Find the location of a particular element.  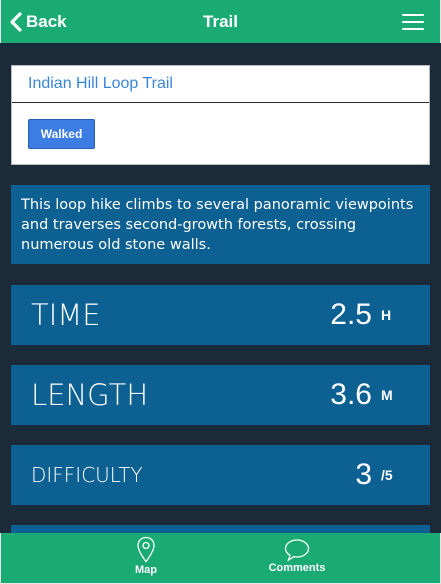

back-label: Back is located at coordinates (46, 21).